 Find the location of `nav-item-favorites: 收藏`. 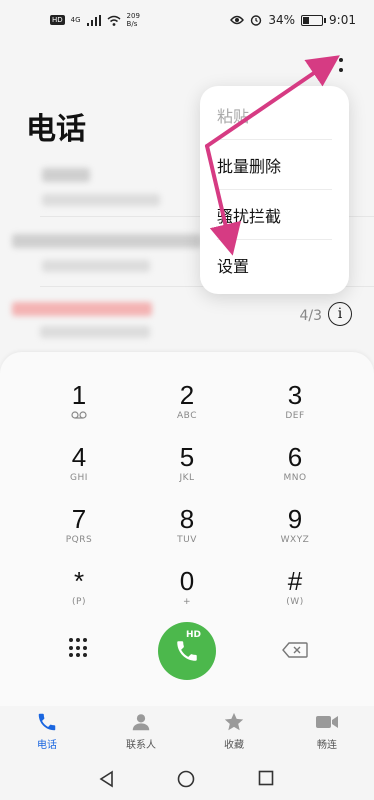

nav-item-favorites: 收藏 is located at coordinates (234, 730).